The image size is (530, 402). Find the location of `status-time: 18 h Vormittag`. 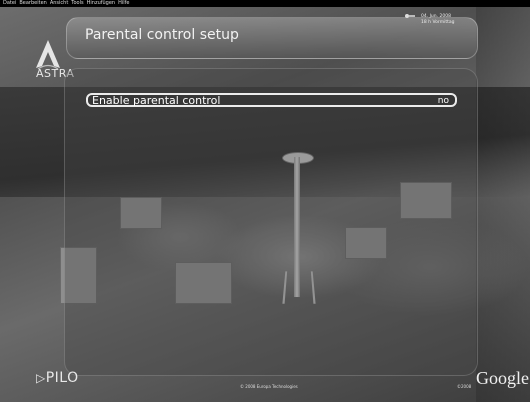

status-time: 18 h Vormittag is located at coordinates (438, 22).